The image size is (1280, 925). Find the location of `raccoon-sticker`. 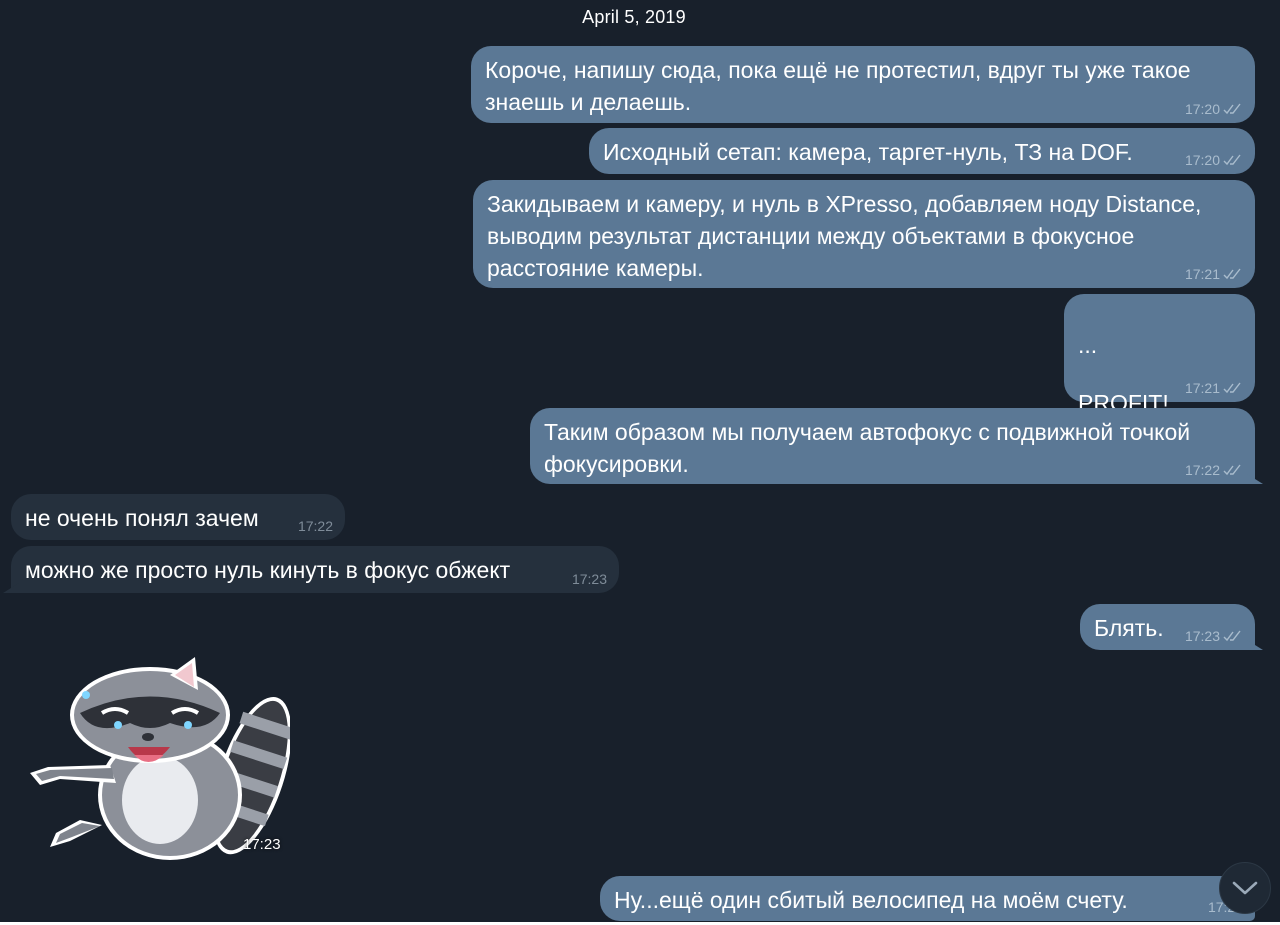

raccoon-sticker is located at coordinates (158, 760).